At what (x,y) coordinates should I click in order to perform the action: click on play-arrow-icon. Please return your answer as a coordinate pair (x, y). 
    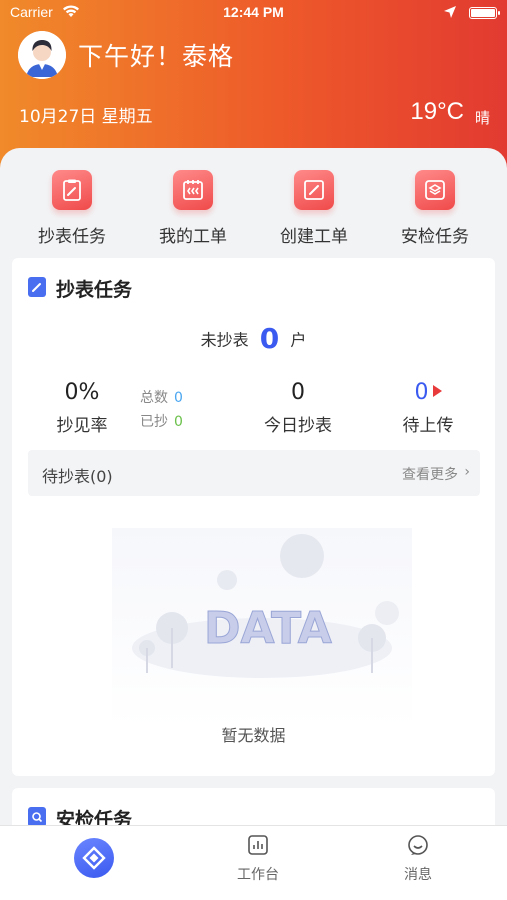
    Looking at the image, I should click on (437, 391).